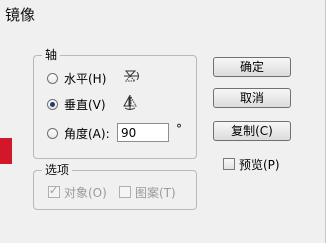 The height and width of the screenshot is (243, 326). What do you see at coordinates (6, 151) in the screenshot?
I see `red-marker` at bounding box center [6, 151].